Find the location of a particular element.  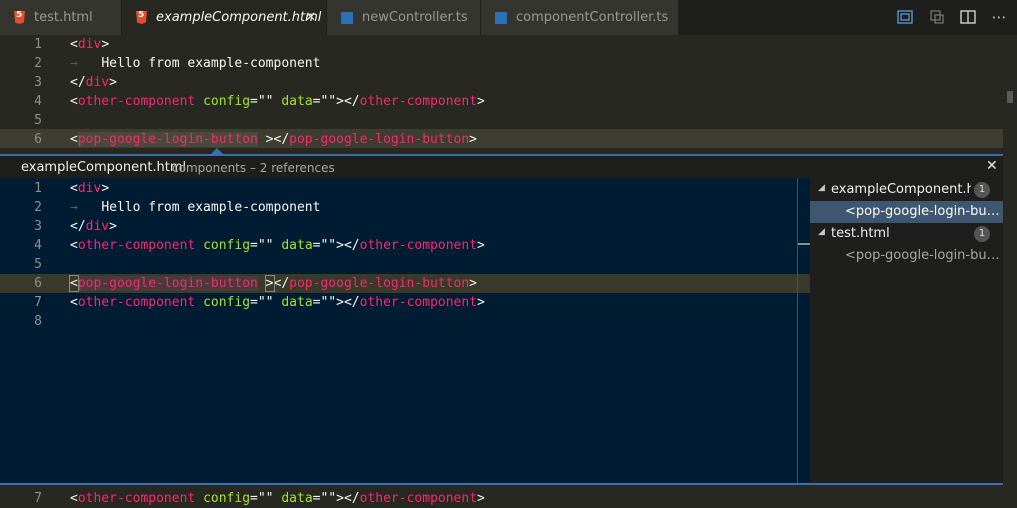

tab-label: exampleComponent.html is located at coordinates (239, 17).